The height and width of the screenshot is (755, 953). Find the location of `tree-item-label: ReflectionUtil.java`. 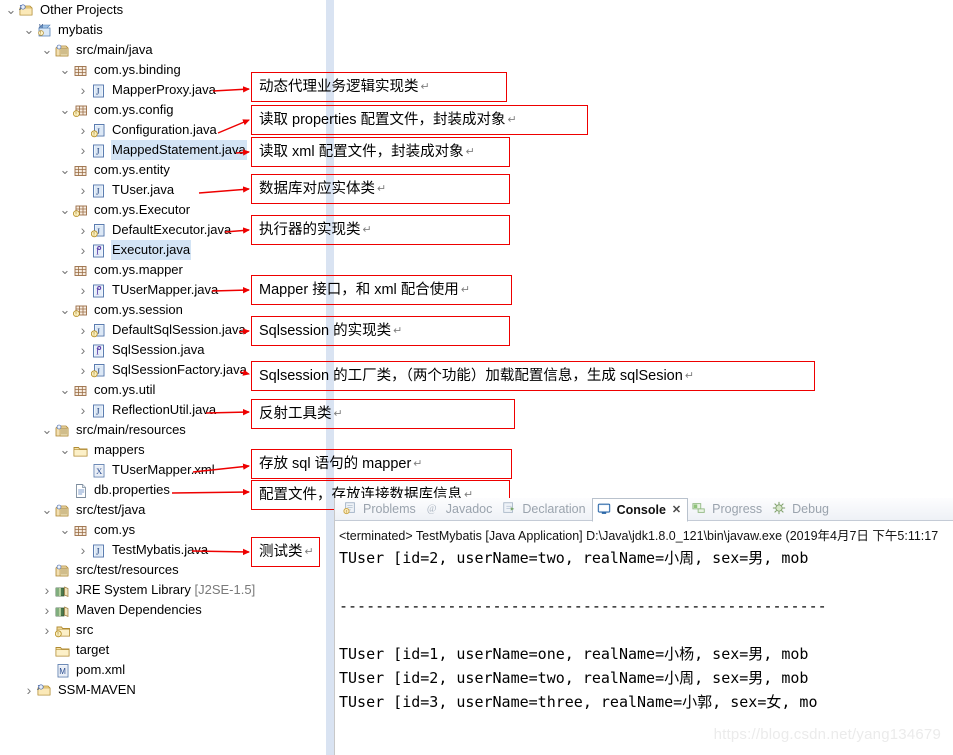

tree-item-label: ReflectionUtil.java is located at coordinates (164, 409).